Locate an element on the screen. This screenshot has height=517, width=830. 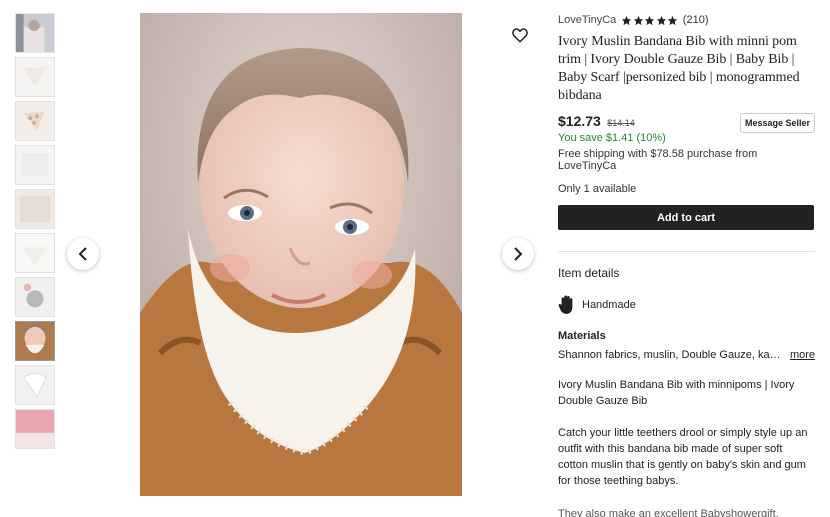
shop-name-link: LoveTinyCa is located at coordinates (587, 20).